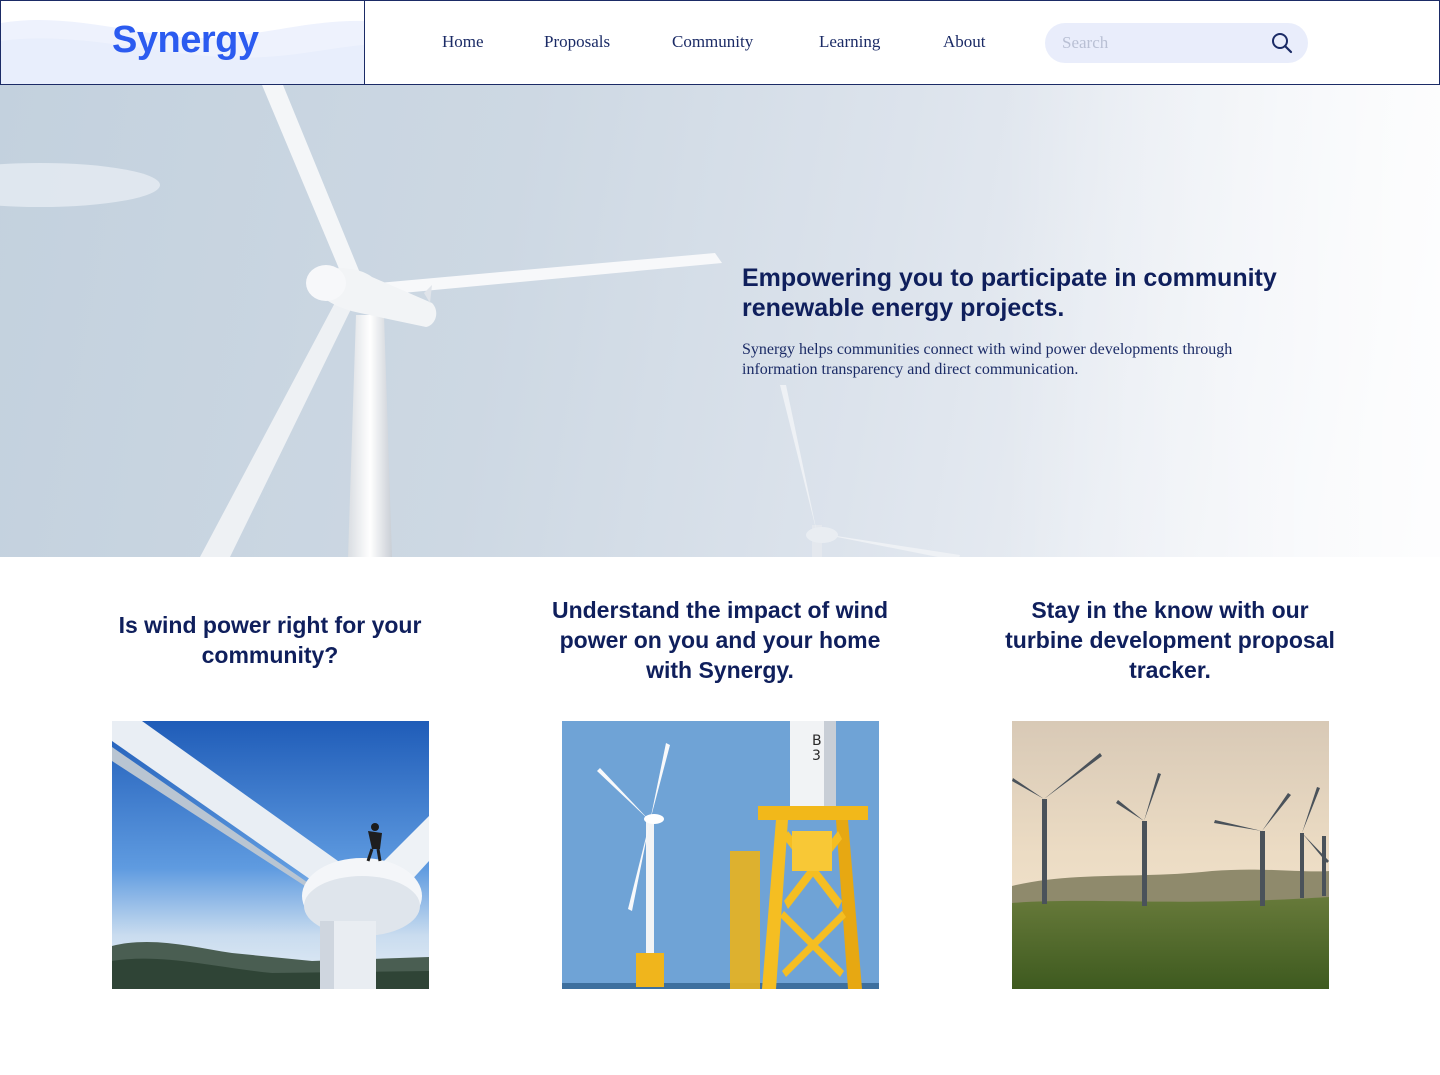 Image resolution: width=1440 pixels, height=1075 pixels. Describe the element at coordinates (185, 40) in the screenshot. I see `logo: Synergy` at that location.